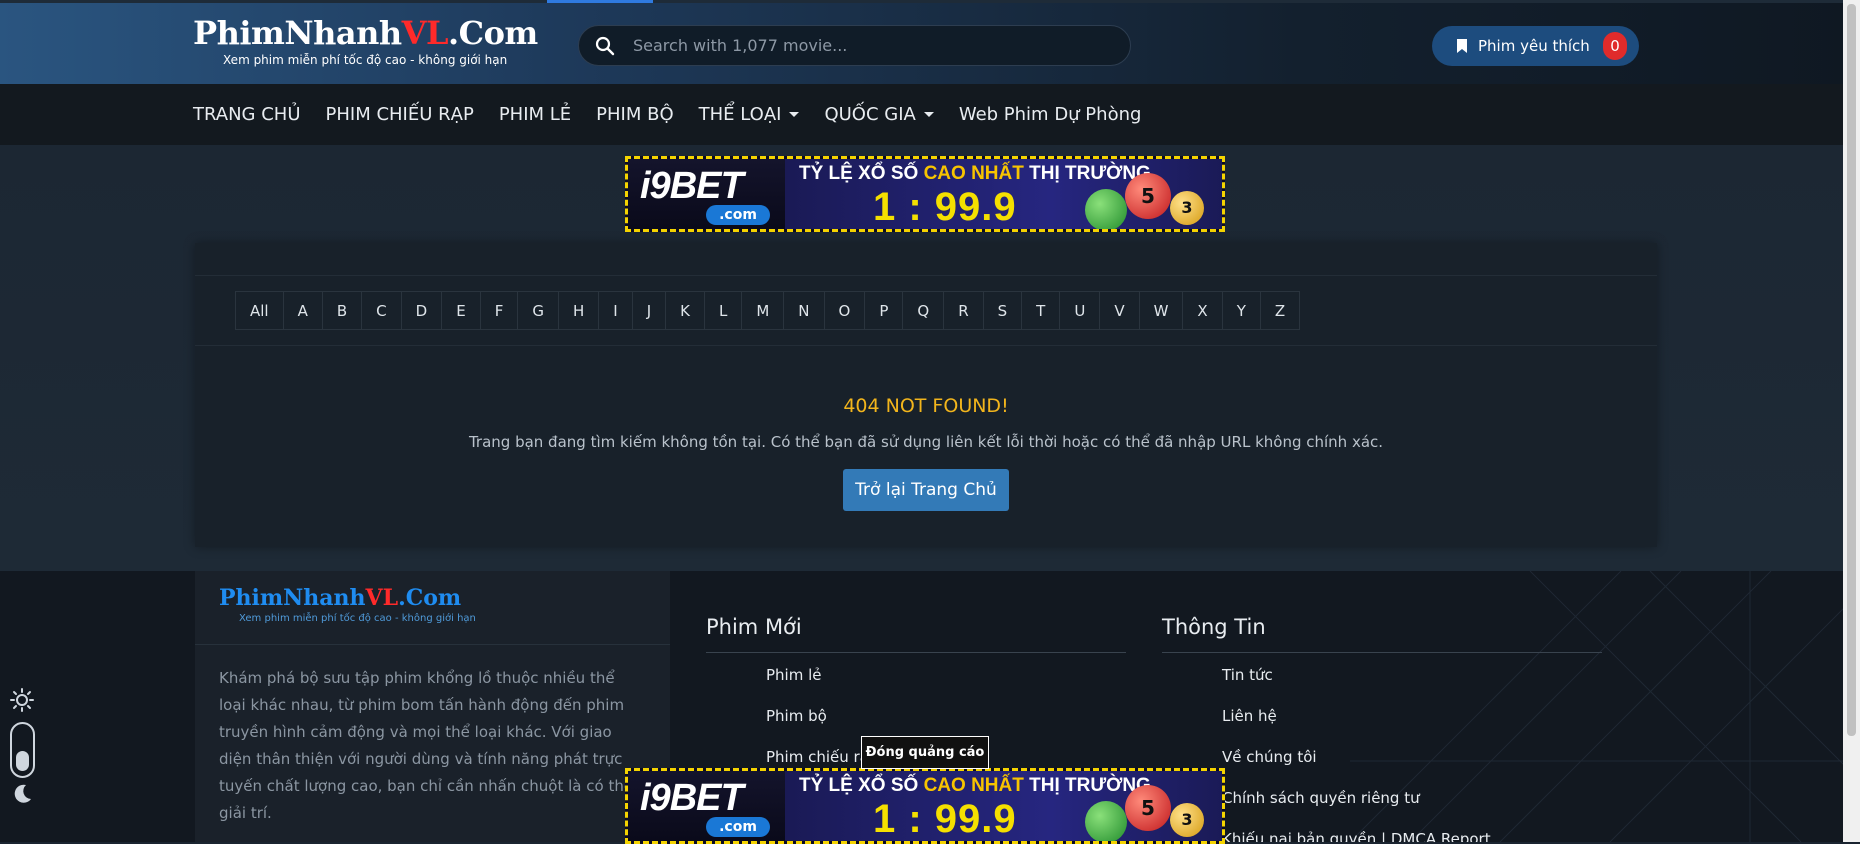 Image resolution: width=1860 pixels, height=844 pixels. Describe the element at coordinates (1050, 114) in the screenshot. I see `nav-item-backup-site: Web Phim Dự Phòng` at that location.